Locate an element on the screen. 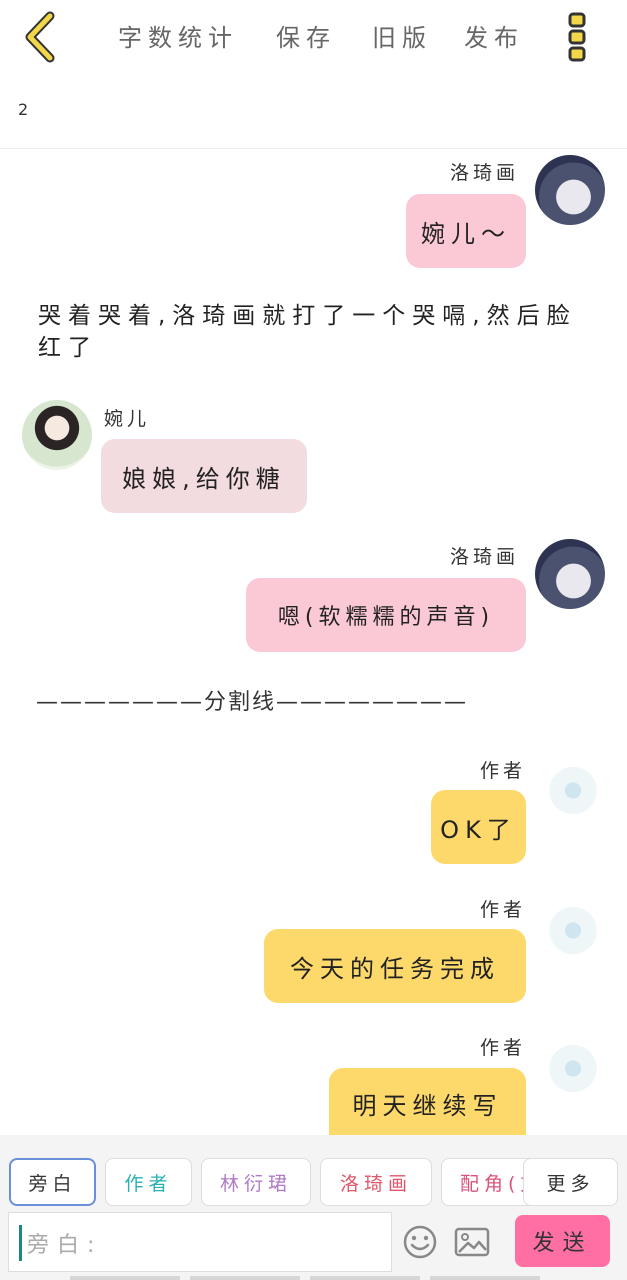 The width and height of the screenshot is (627, 1280). input-placeholder: 旁白: is located at coordinates (65, 1245).